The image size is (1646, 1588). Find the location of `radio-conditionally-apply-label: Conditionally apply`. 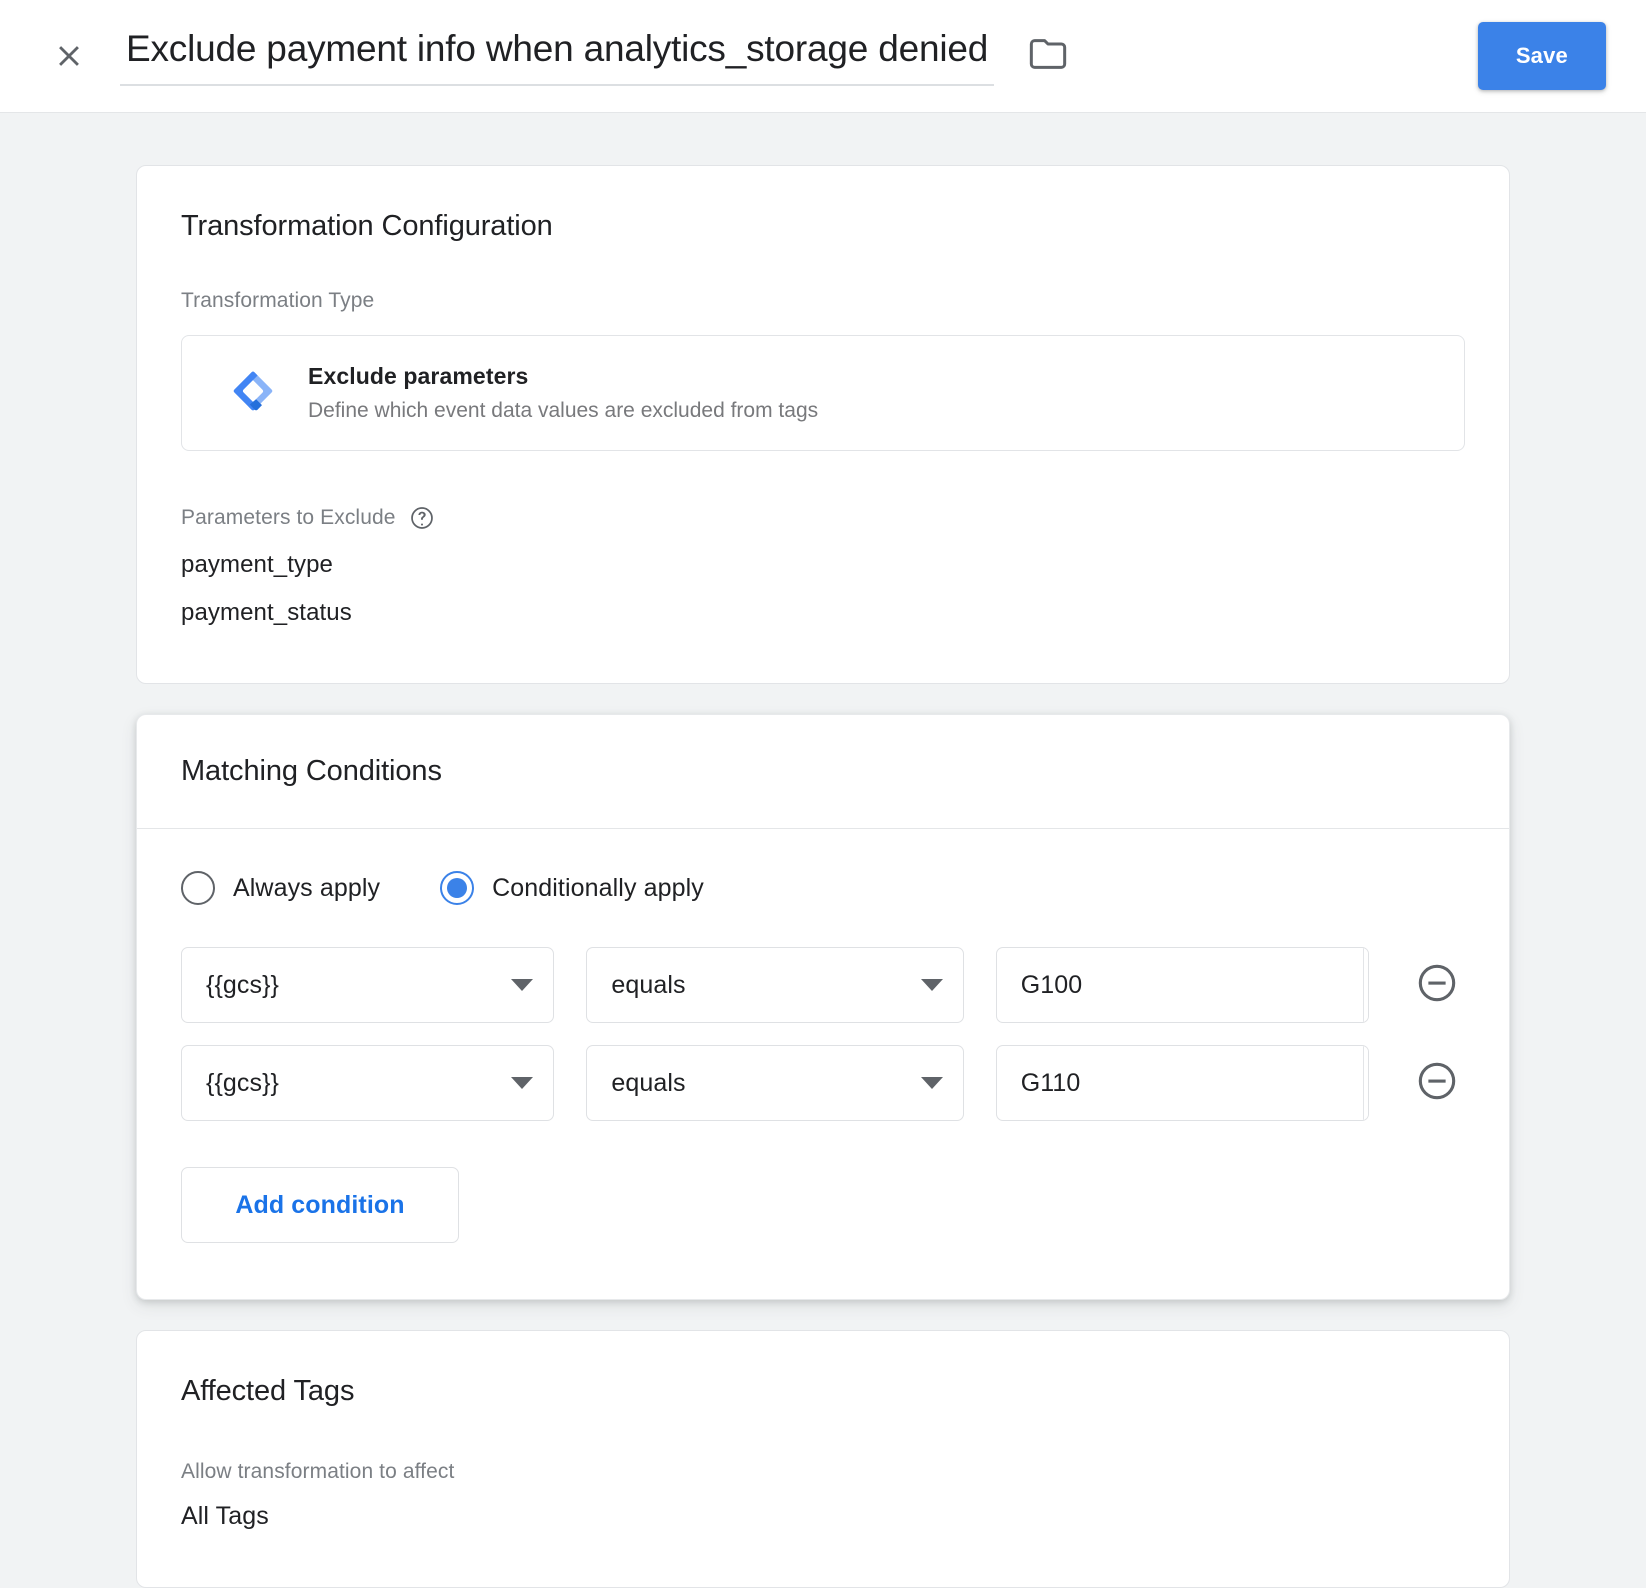

radio-conditionally-apply-label: Conditionally apply is located at coordinates (598, 887).